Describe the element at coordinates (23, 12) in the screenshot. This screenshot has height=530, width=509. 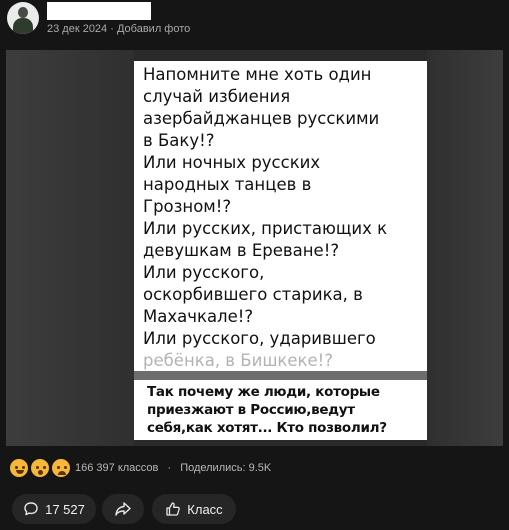
I see `avatar-head` at that location.